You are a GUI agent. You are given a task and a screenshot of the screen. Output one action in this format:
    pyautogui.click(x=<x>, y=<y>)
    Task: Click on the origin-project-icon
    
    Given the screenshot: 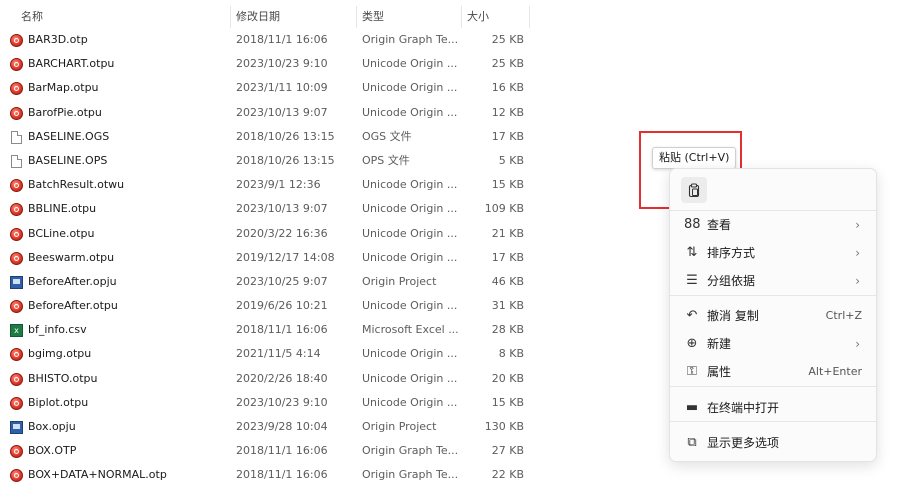 What is the action you would take?
    pyautogui.click(x=16, y=282)
    